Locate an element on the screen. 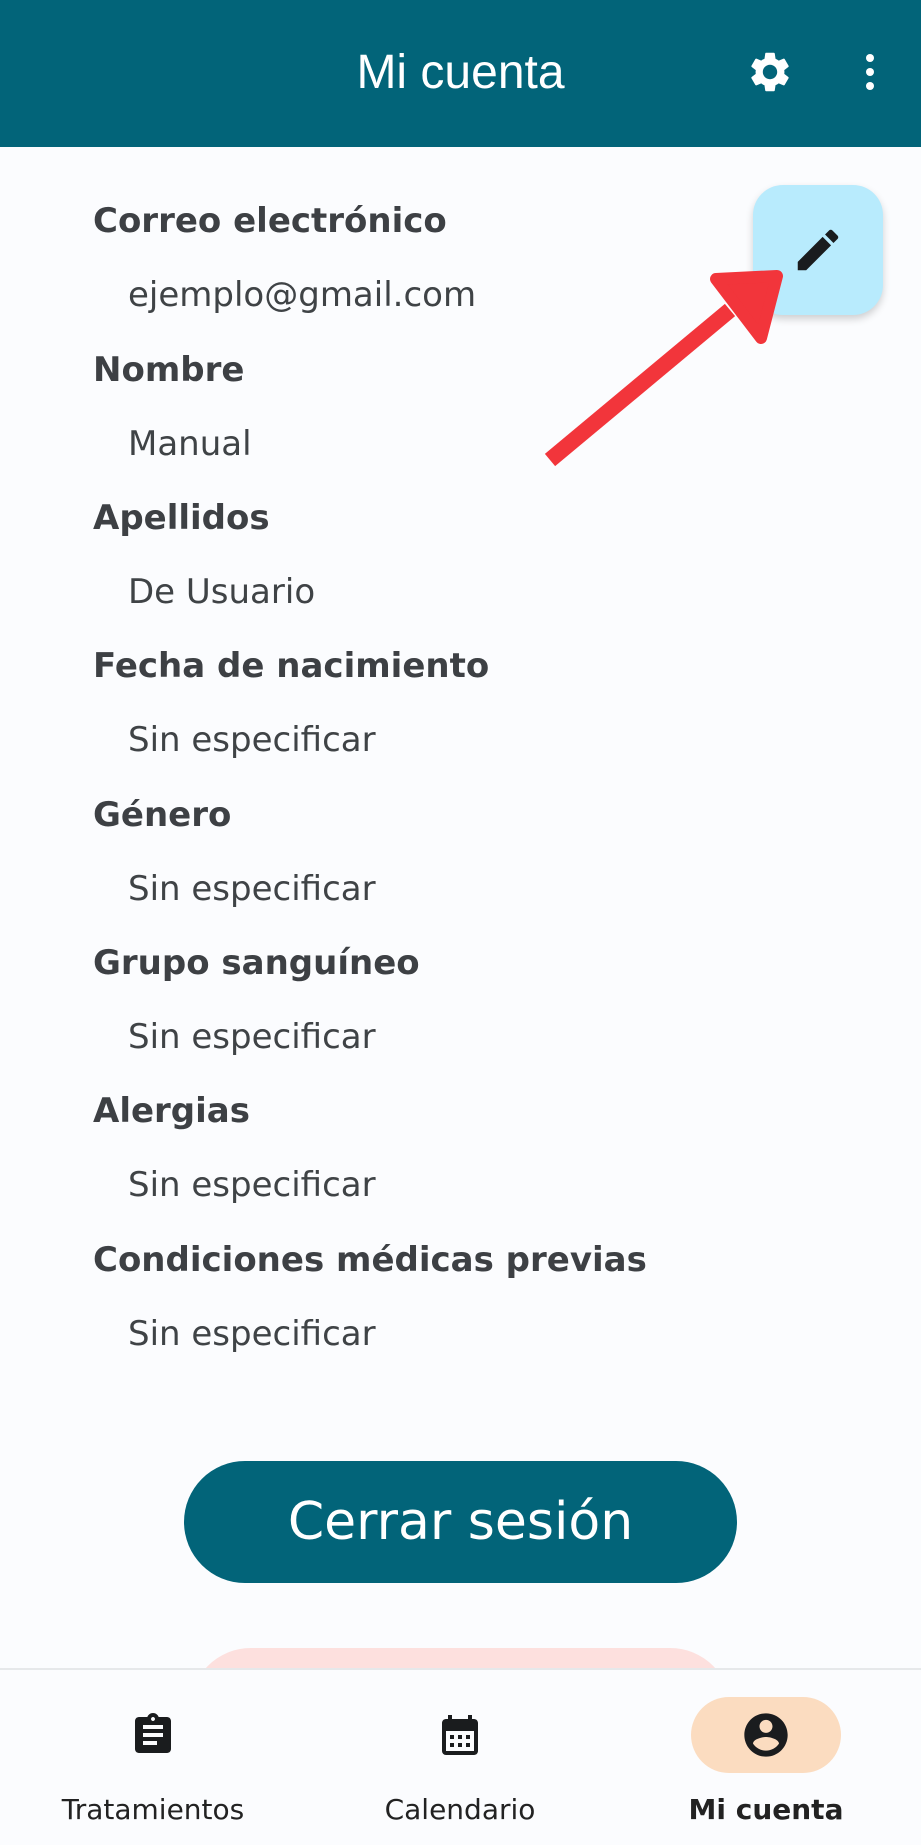 This screenshot has height=1845, width=921. nav-item-treatments: Tratamientos is located at coordinates (153, 1757).